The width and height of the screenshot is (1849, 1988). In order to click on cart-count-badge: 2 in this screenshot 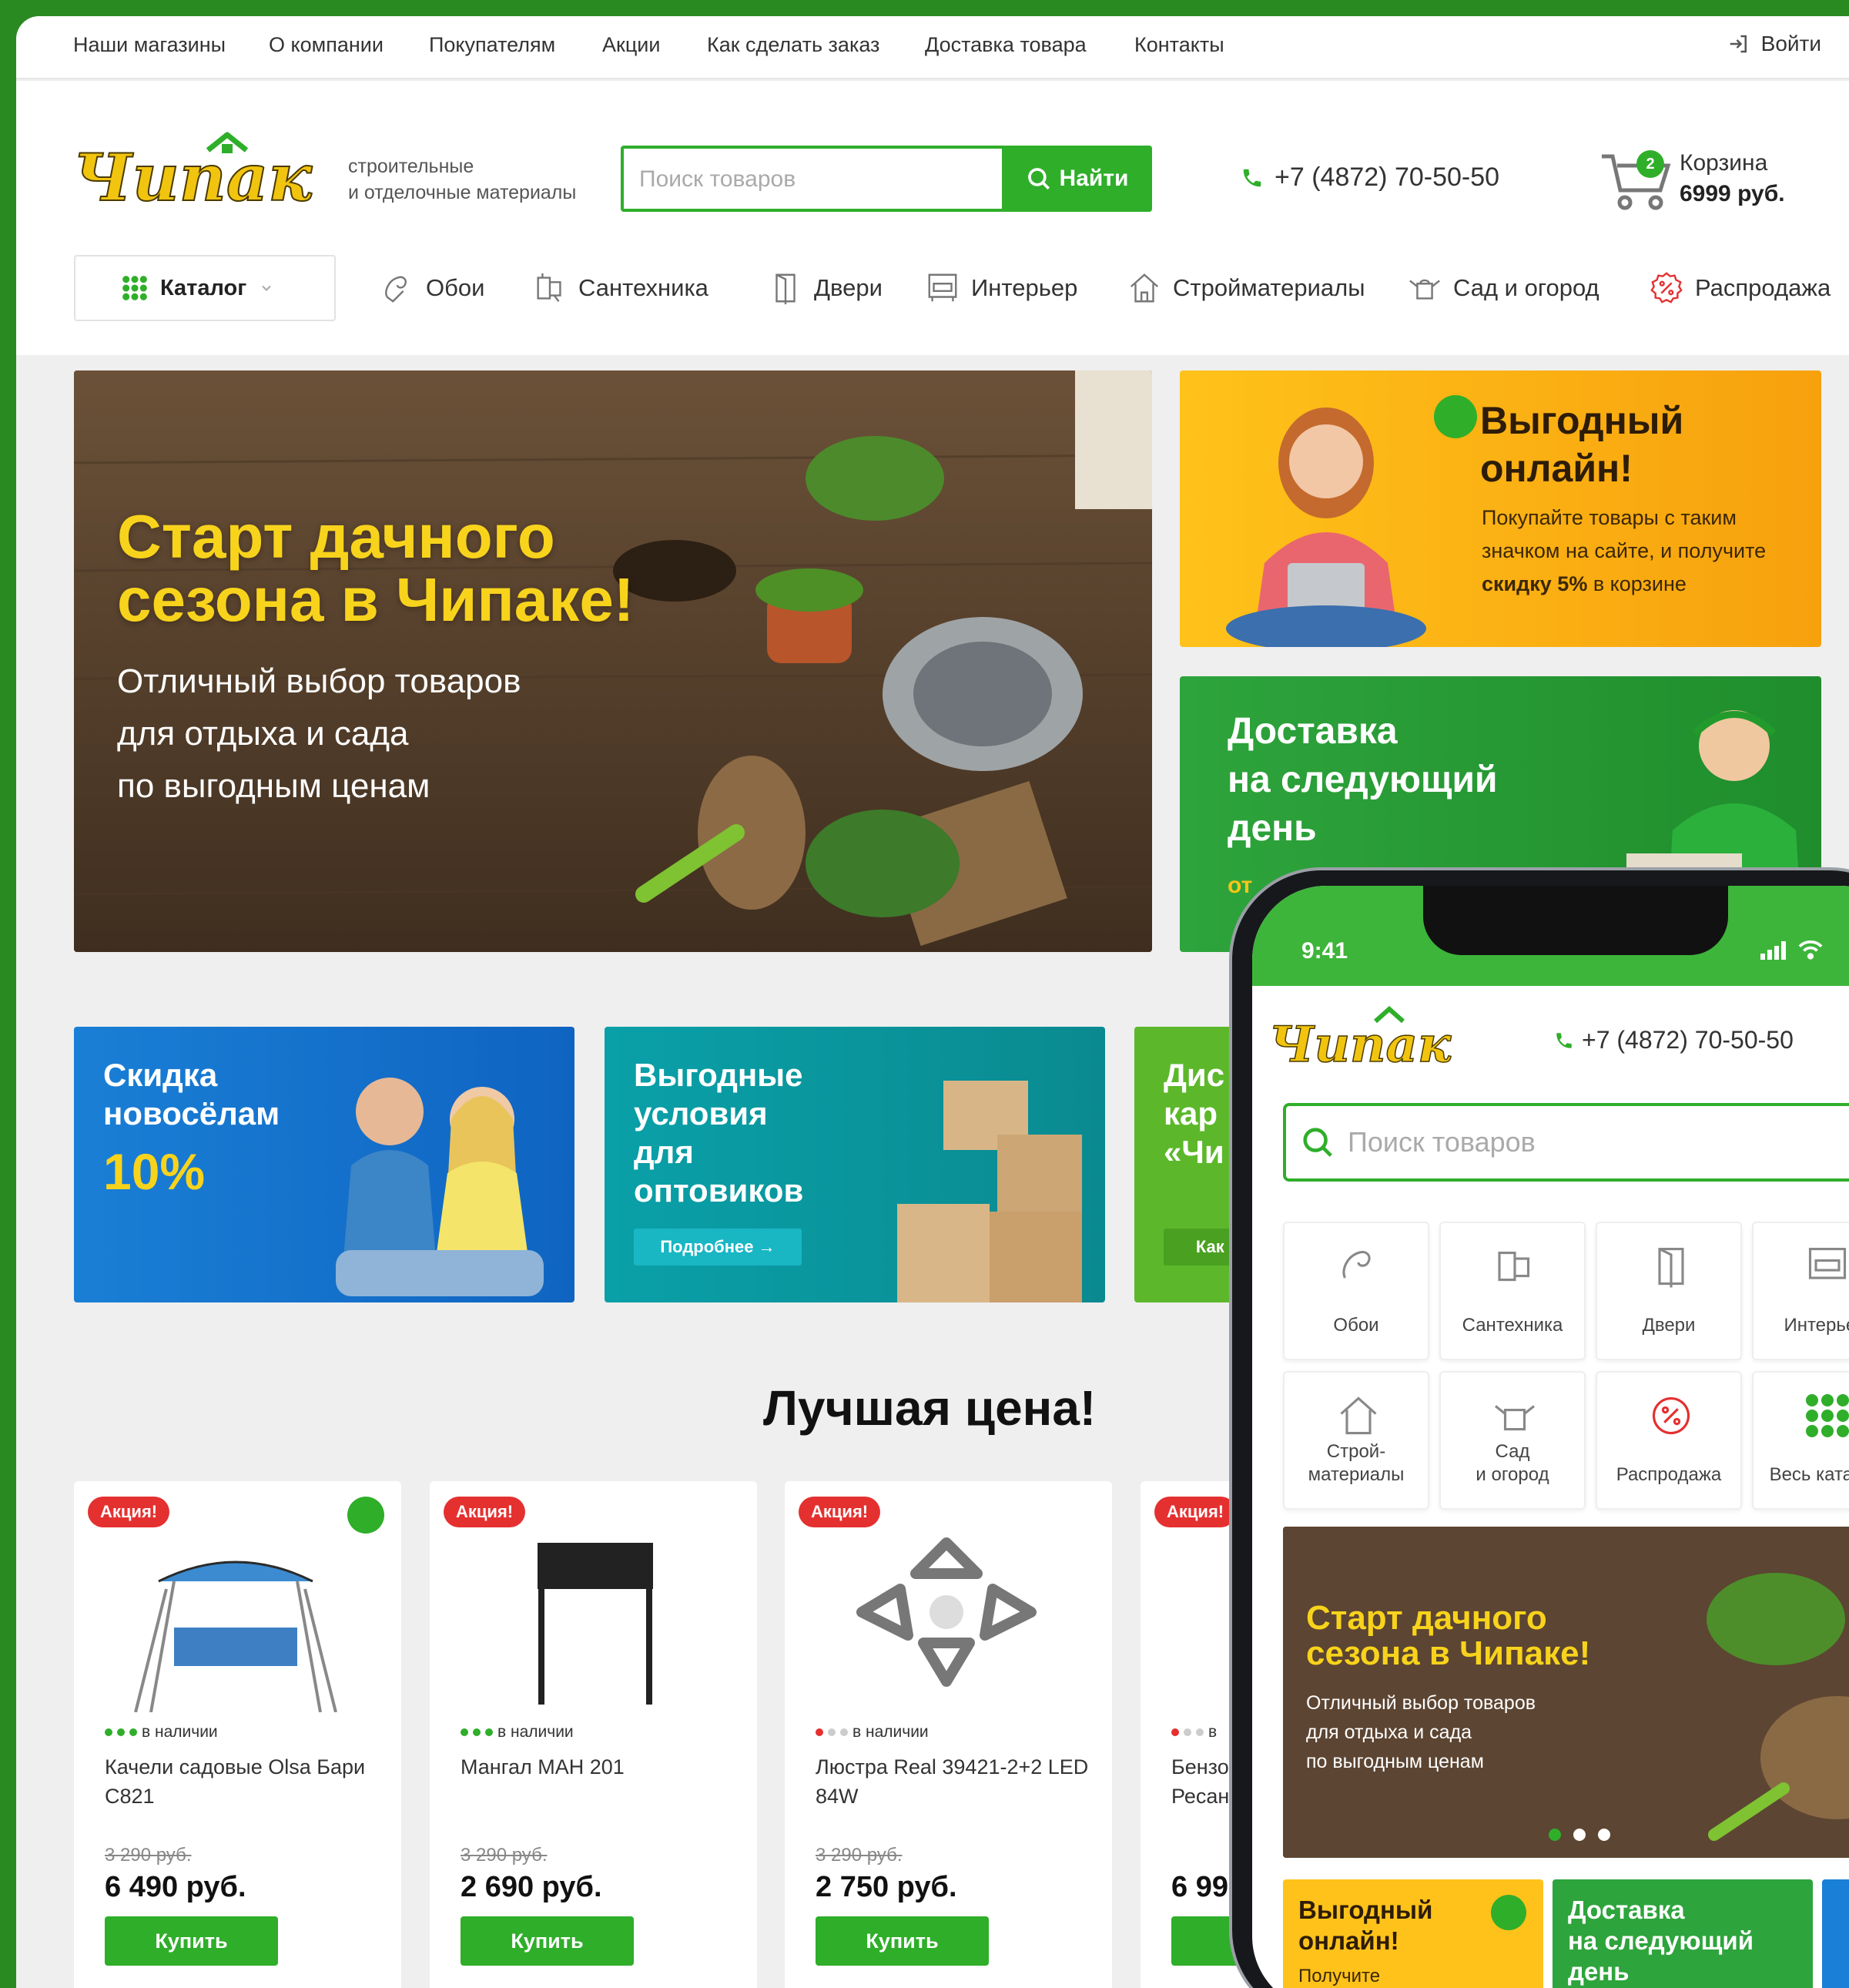, I will do `click(1650, 164)`.